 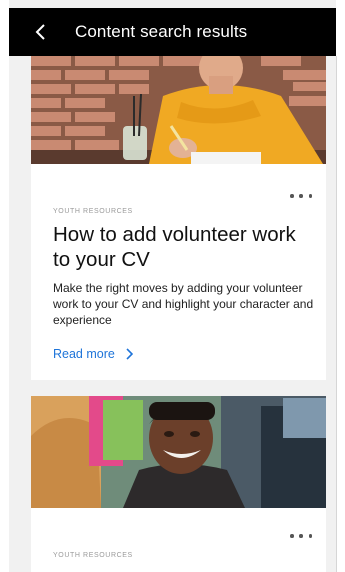 I want to click on page-title: Content search results, so click(x=161, y=31).